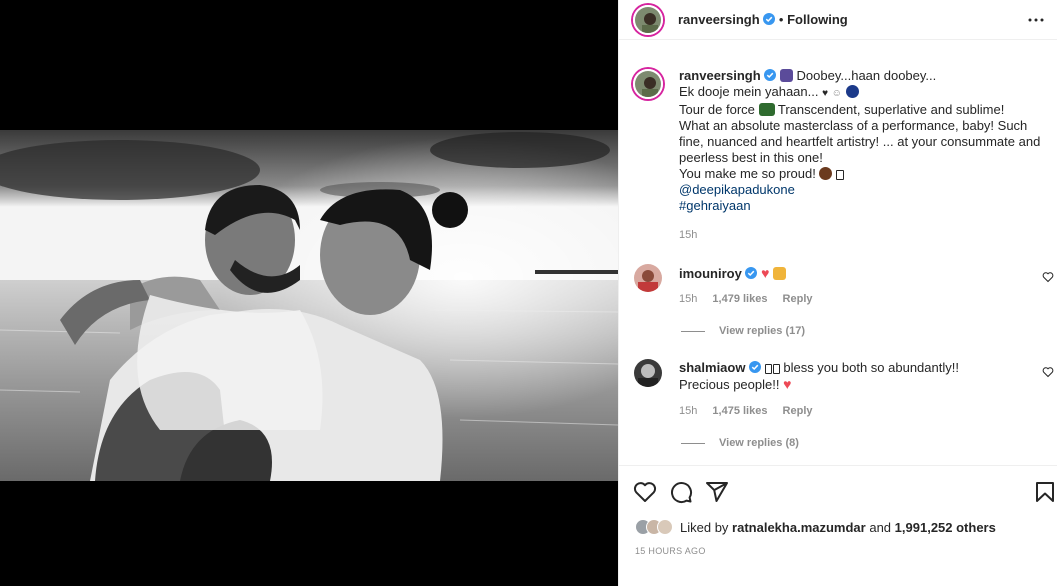 Image resolution: width=1057 pixels, height=586 pixels. What do you see at coordinates (1036, 20) in the screenshot?
I see `more-icon` at bounding box center [1036, 20].